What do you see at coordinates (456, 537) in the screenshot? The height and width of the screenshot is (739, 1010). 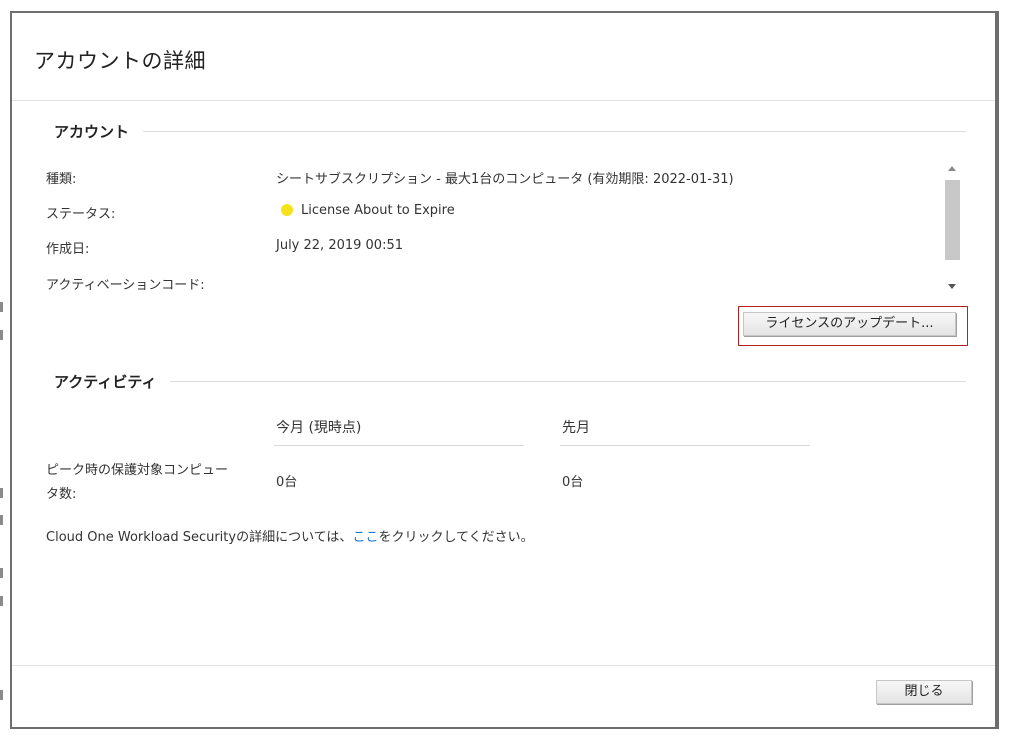 I see `info-text-suffix: をクリックしてください。` at bounding box center [456, 537].